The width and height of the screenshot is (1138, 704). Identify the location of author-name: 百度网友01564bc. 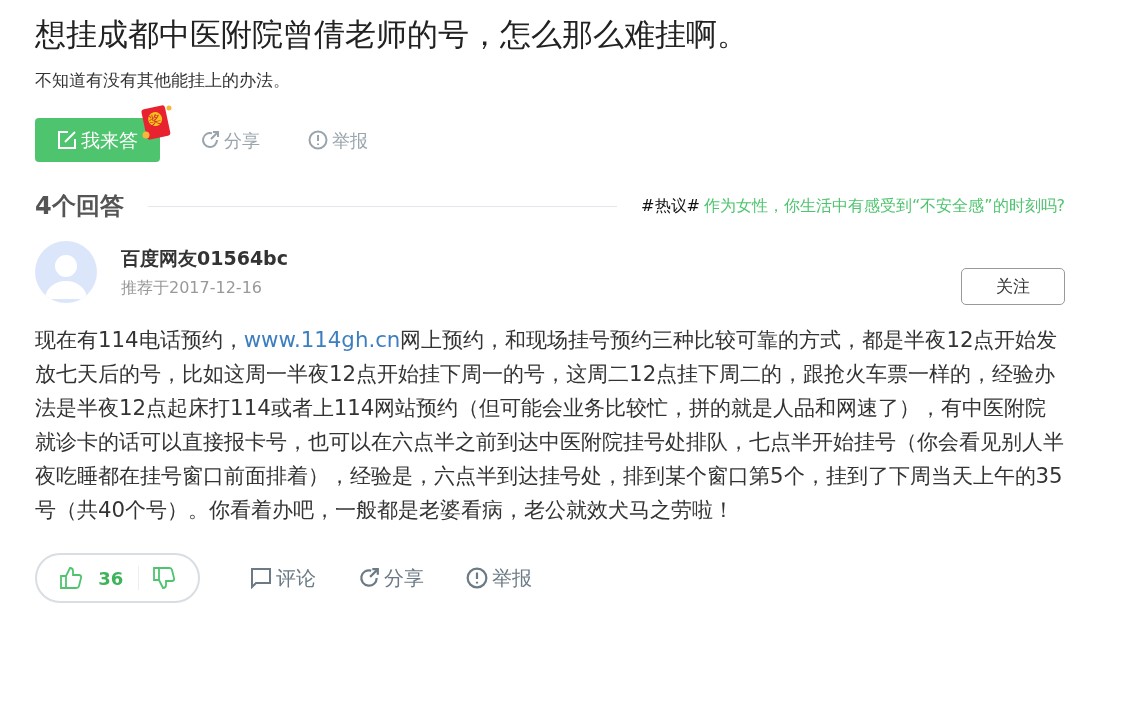
(541, 258).